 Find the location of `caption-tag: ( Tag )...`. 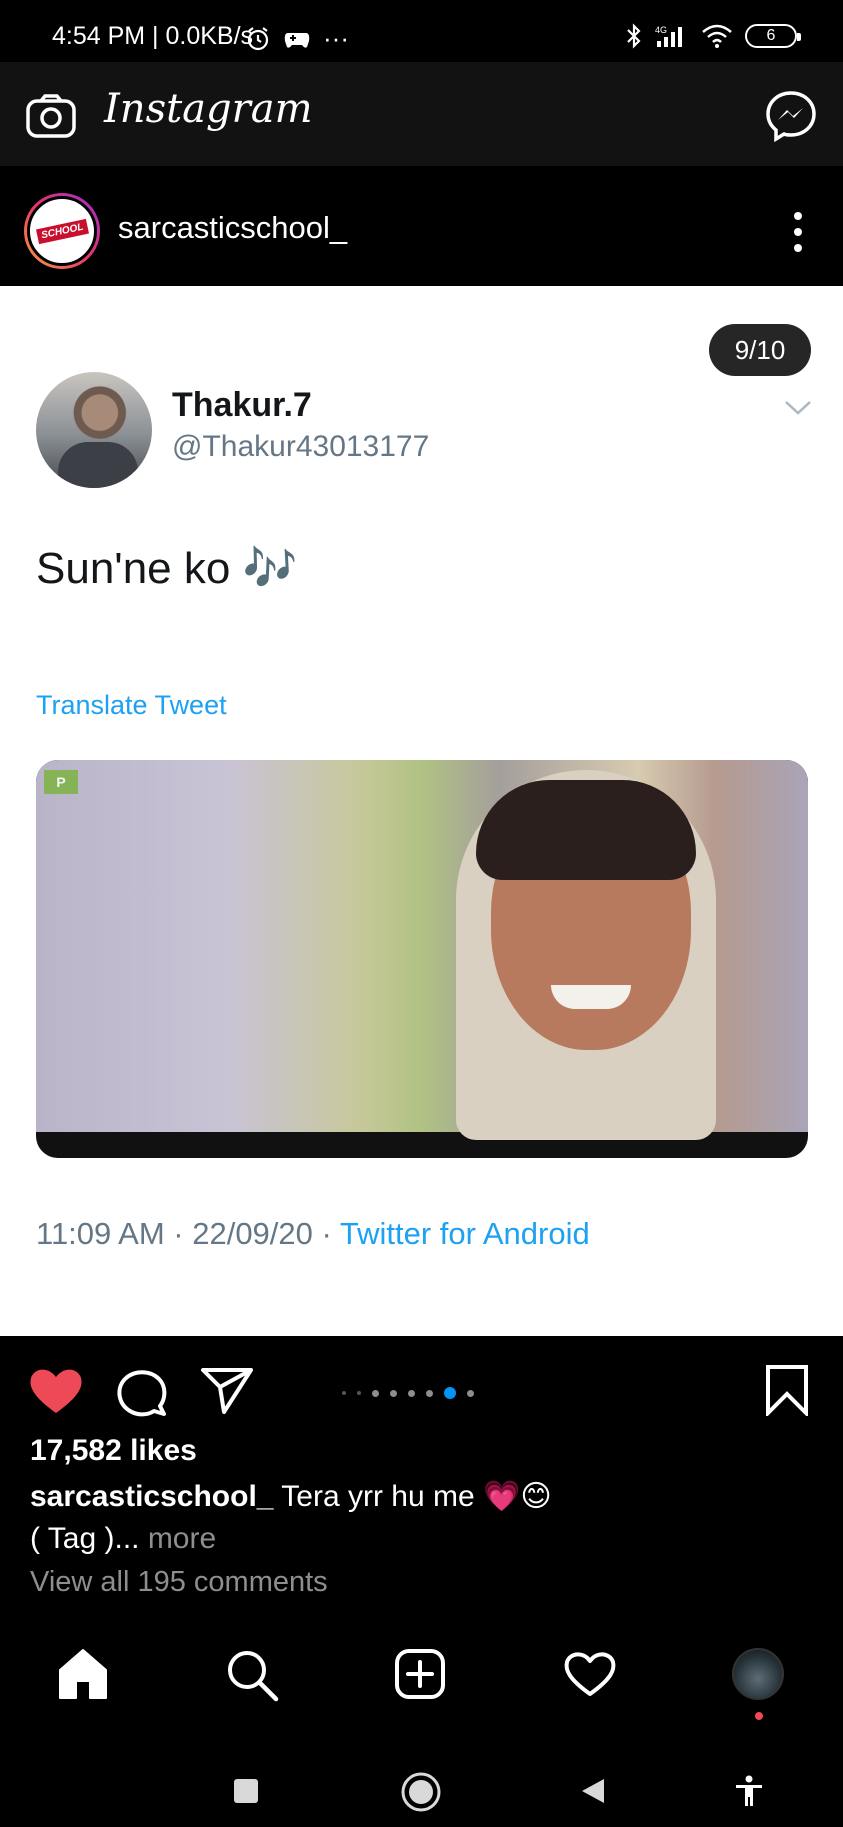

caption-tag: ( Tag )... is located at coordinates (85, 1538).